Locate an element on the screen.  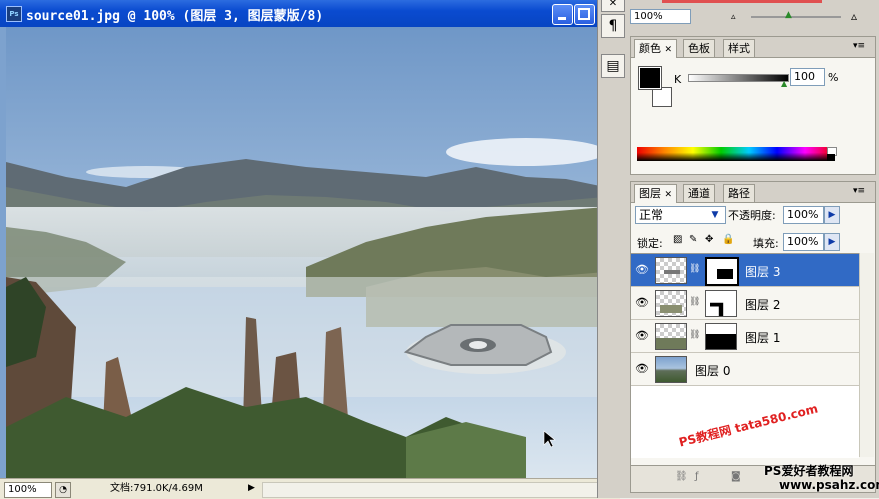
layer-name: 图层 2 is located at coordinates (763, 305).